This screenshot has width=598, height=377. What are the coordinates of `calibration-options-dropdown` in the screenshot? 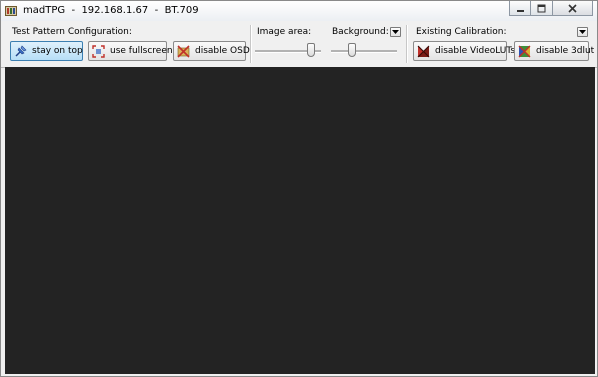 It's located at (582, 32).